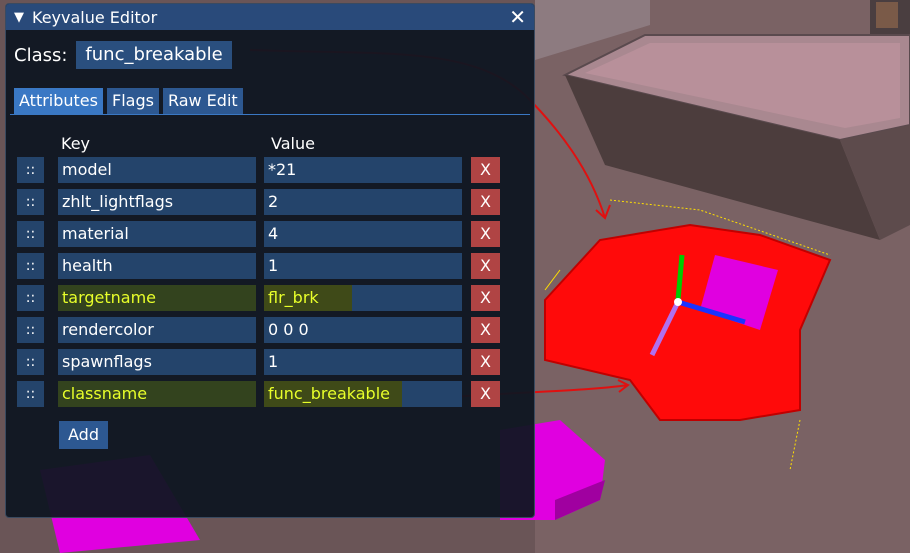 The width and height of the screenshot is (910, 553). Describe the element at coordinates (157, 298) in the screenshot. I see `key-field: targetname` at that location.